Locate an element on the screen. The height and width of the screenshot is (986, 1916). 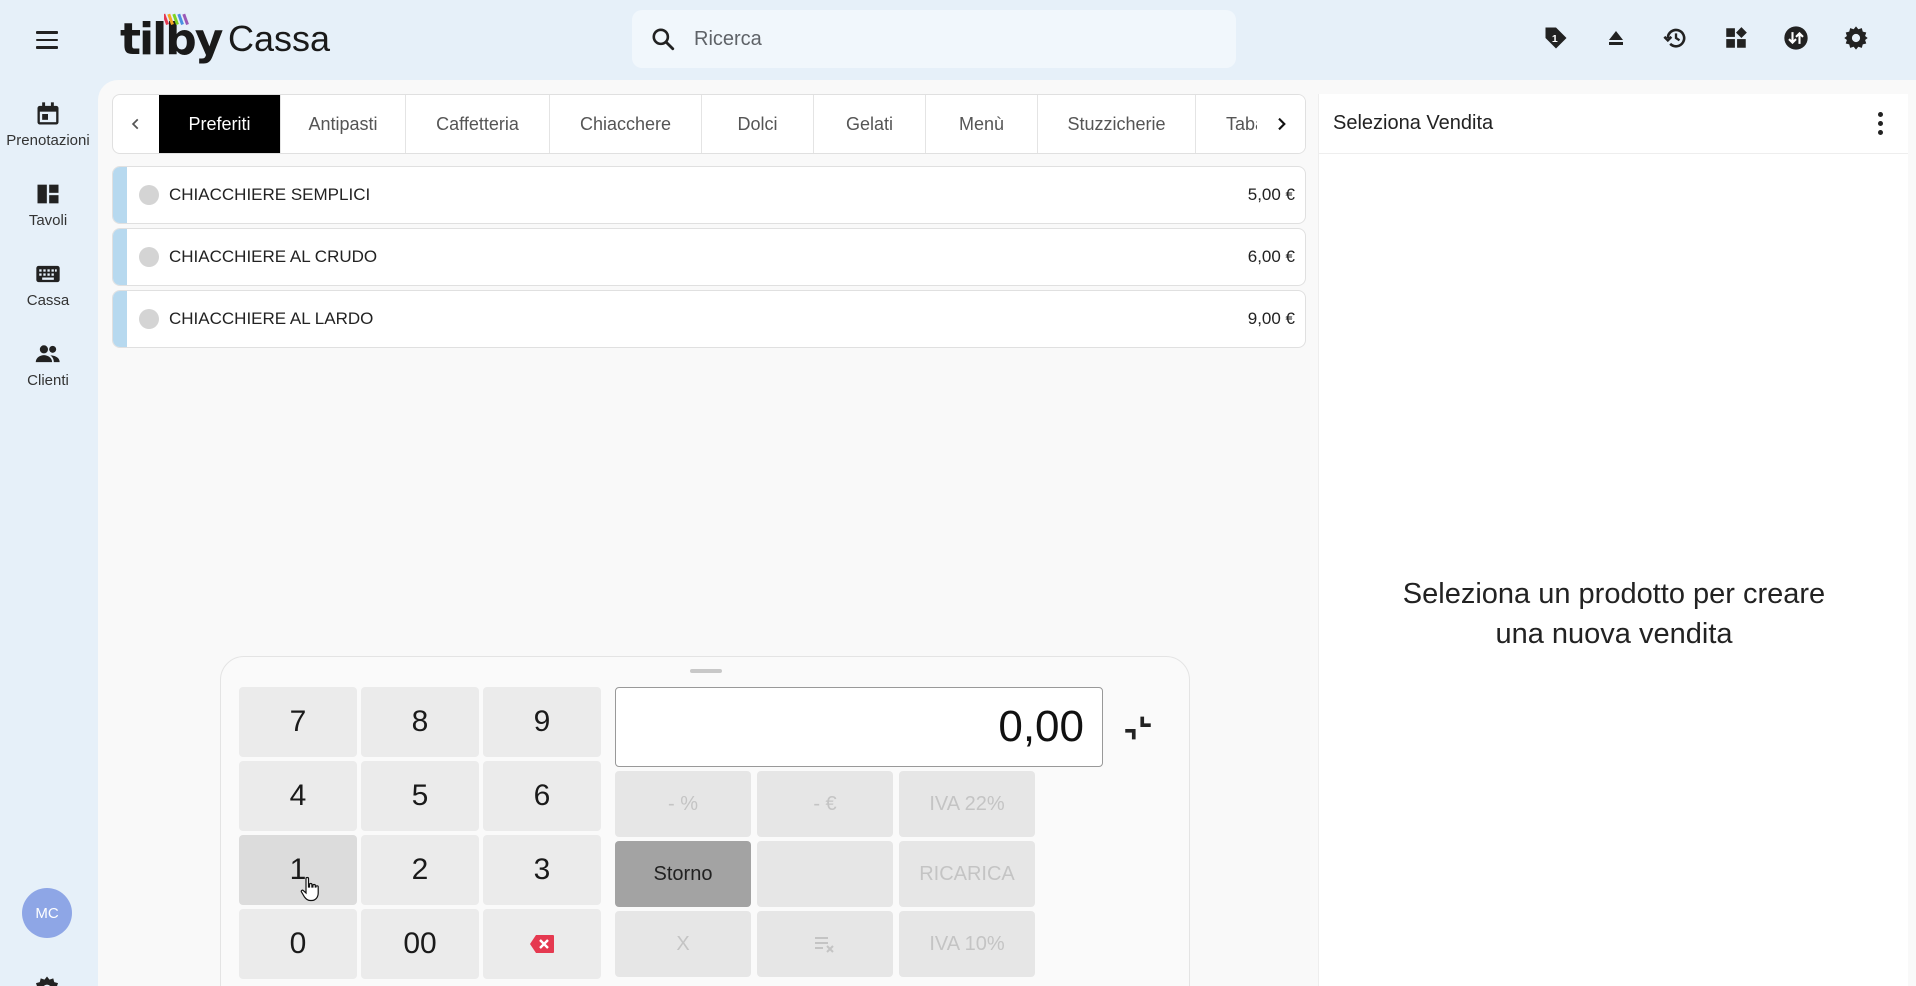
vat-10-button: IVA 10% is located at coordinates (967, 944).